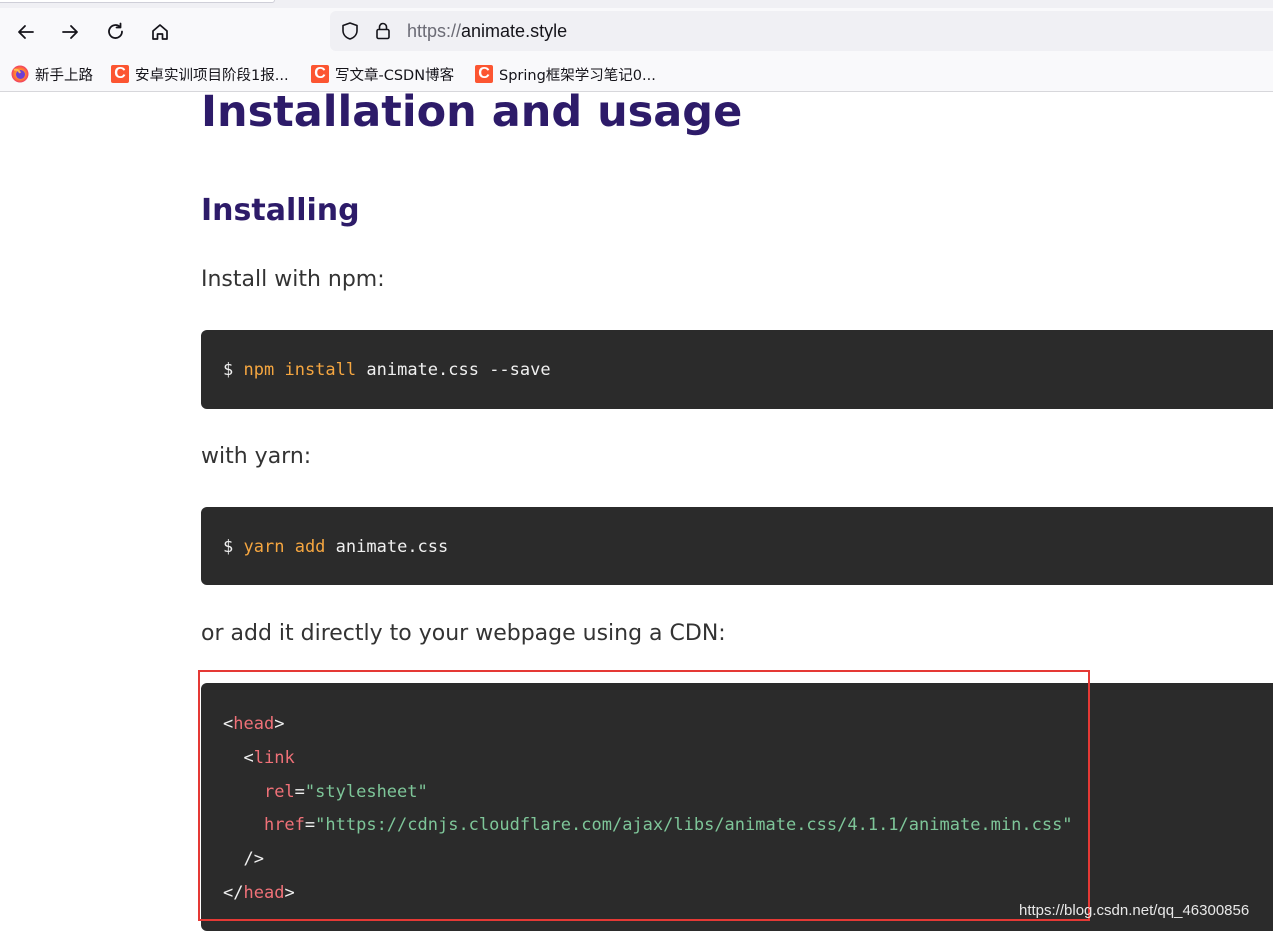 This screenshot has height=931, width=1273. Describe the element at coordinates (1134, 910) in the screenshot. I see `watermark: https://blog.csdn.net/qq_46300856` at that location.